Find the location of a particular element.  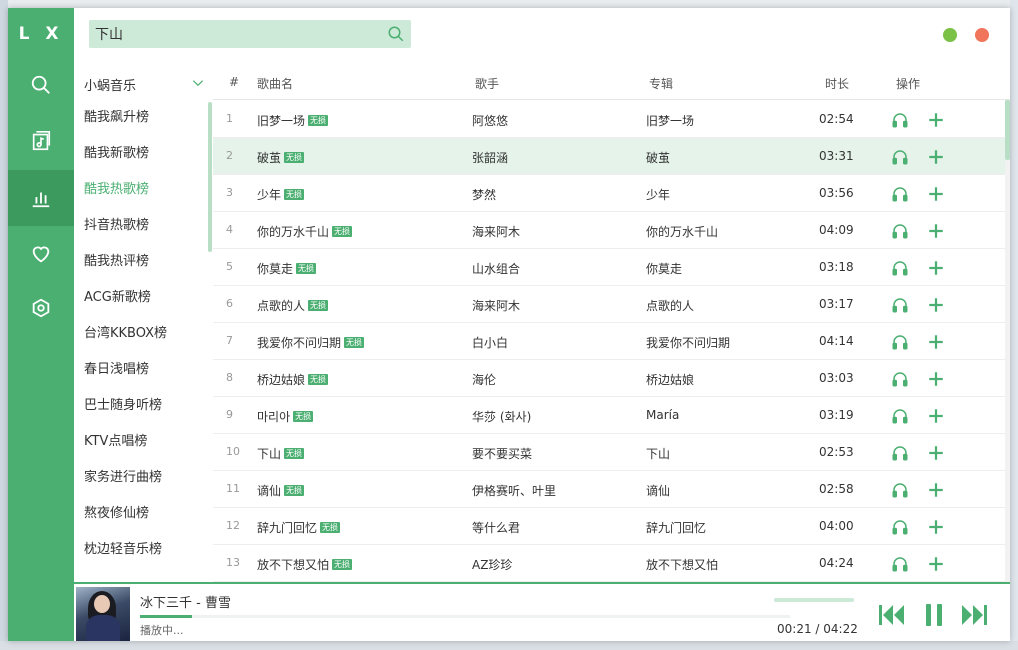

song-name: 点歌的人 is located at coordinates (281, 306).